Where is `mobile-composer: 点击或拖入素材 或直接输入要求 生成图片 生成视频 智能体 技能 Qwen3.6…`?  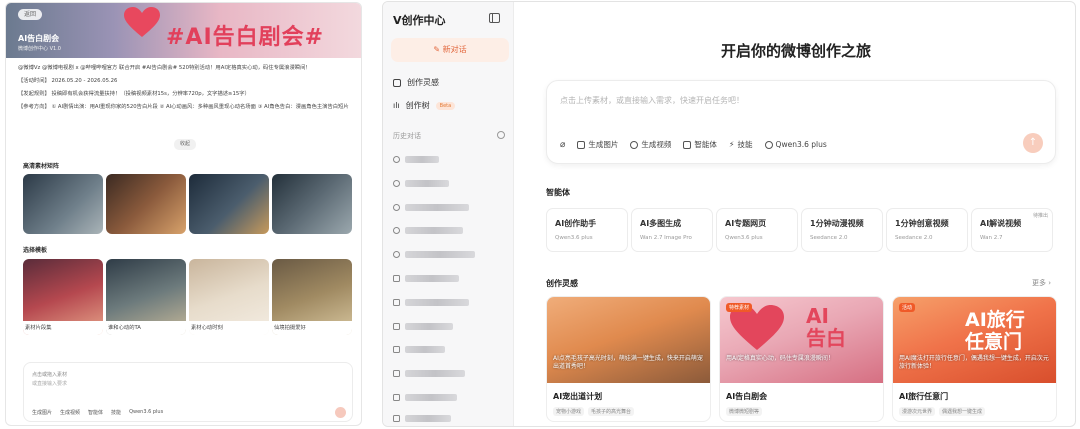 mobile-composer: 点击或拖入素材 或直接输入要求 生成图片 生成视频 智能体 技能 Qwen3.6… is located at coordinates (188, 392).